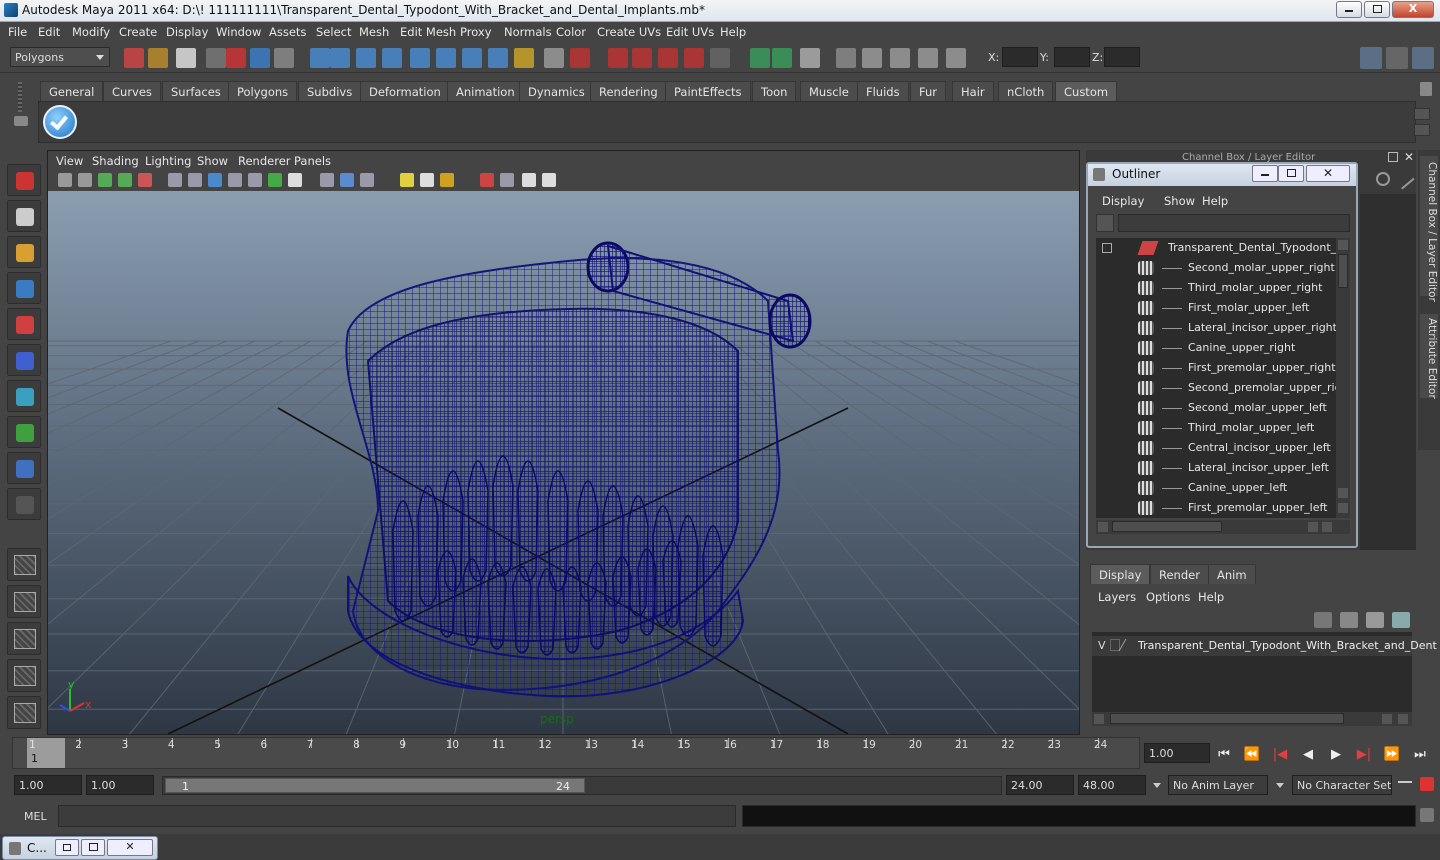 The width and height of the screenshot is (1440, 860). What do you see at coordinates (1020, 57) in the screenshot?
I see `x-field` at bounding box center [1020, 57].